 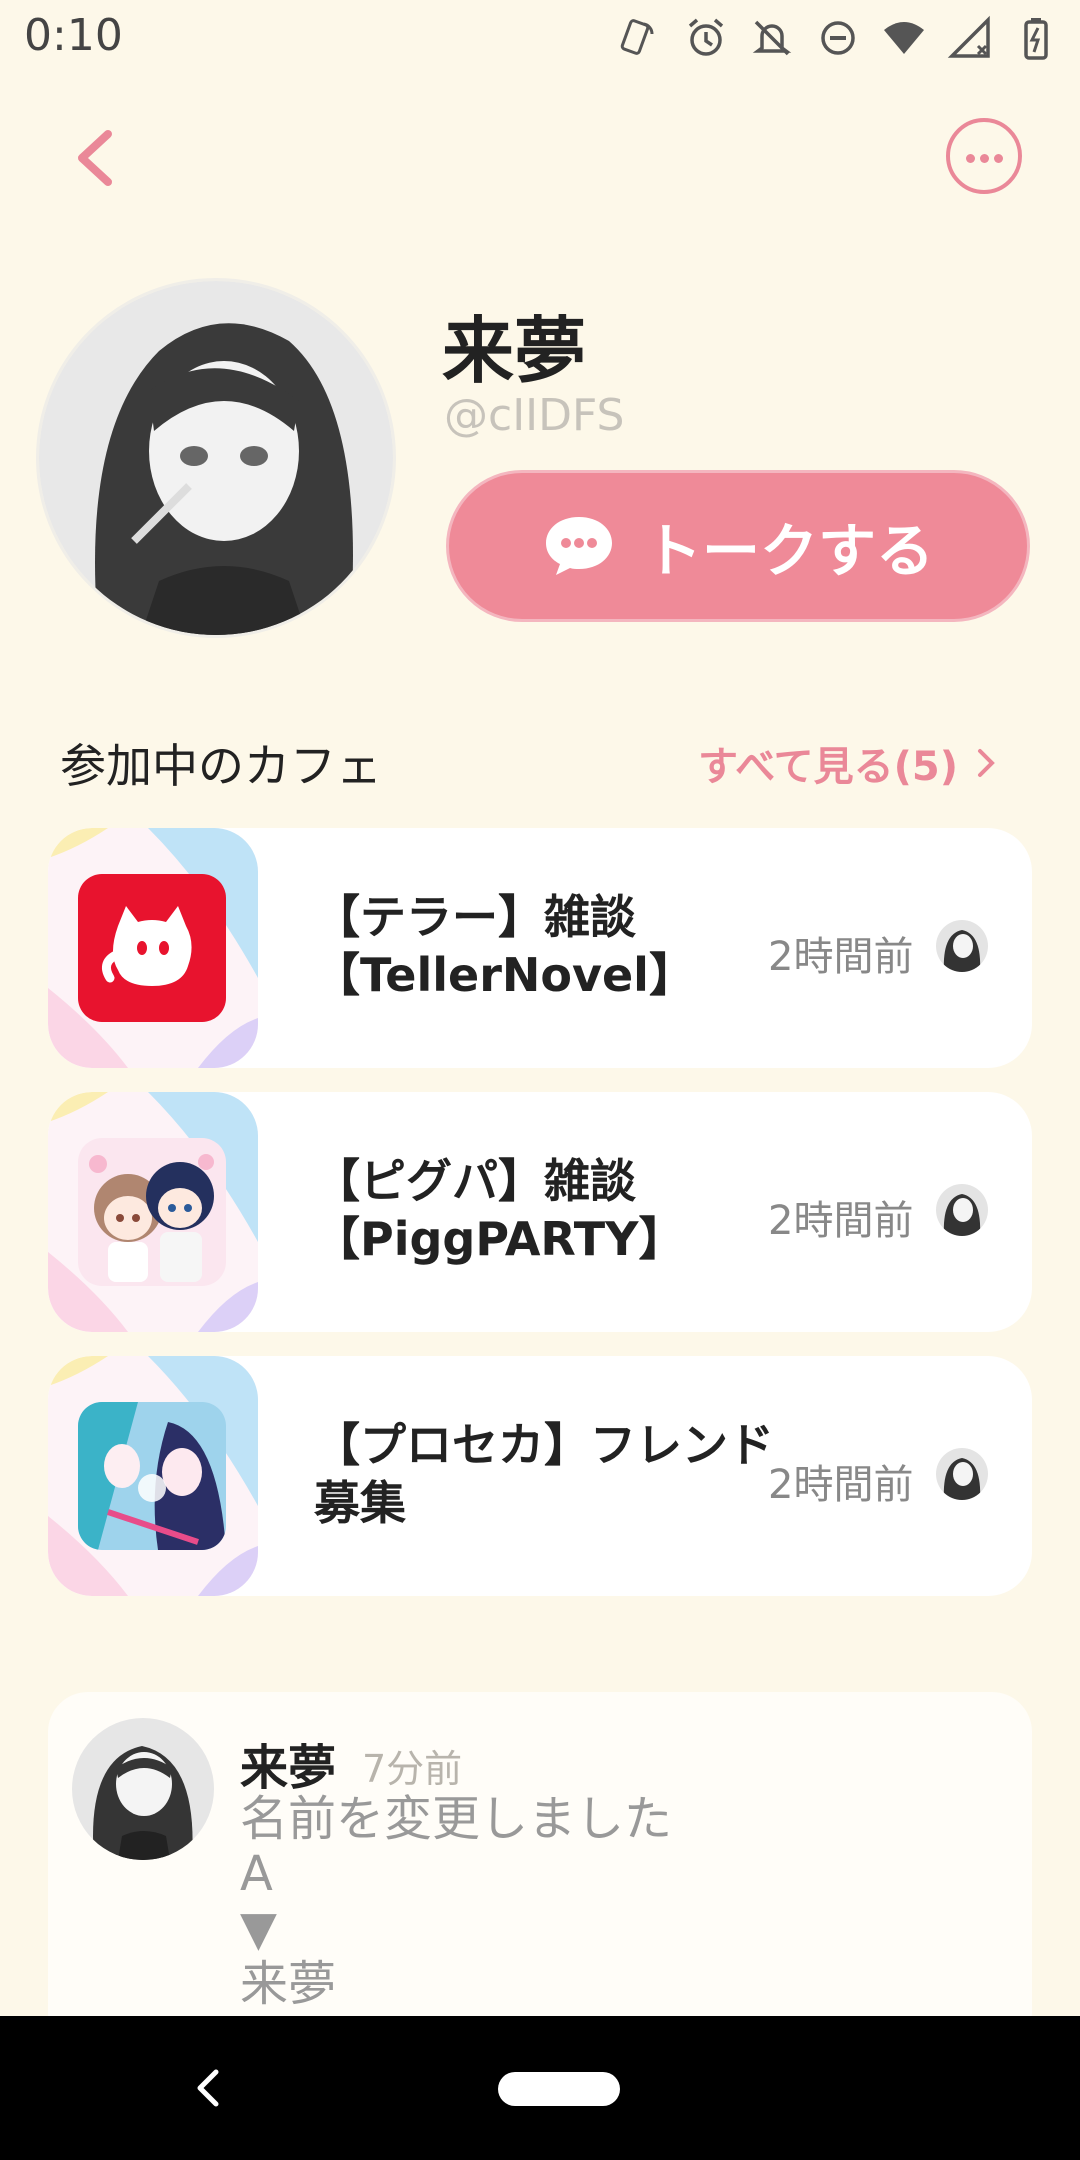 I want to click on dnd-icon, so click(x=838, y=38).